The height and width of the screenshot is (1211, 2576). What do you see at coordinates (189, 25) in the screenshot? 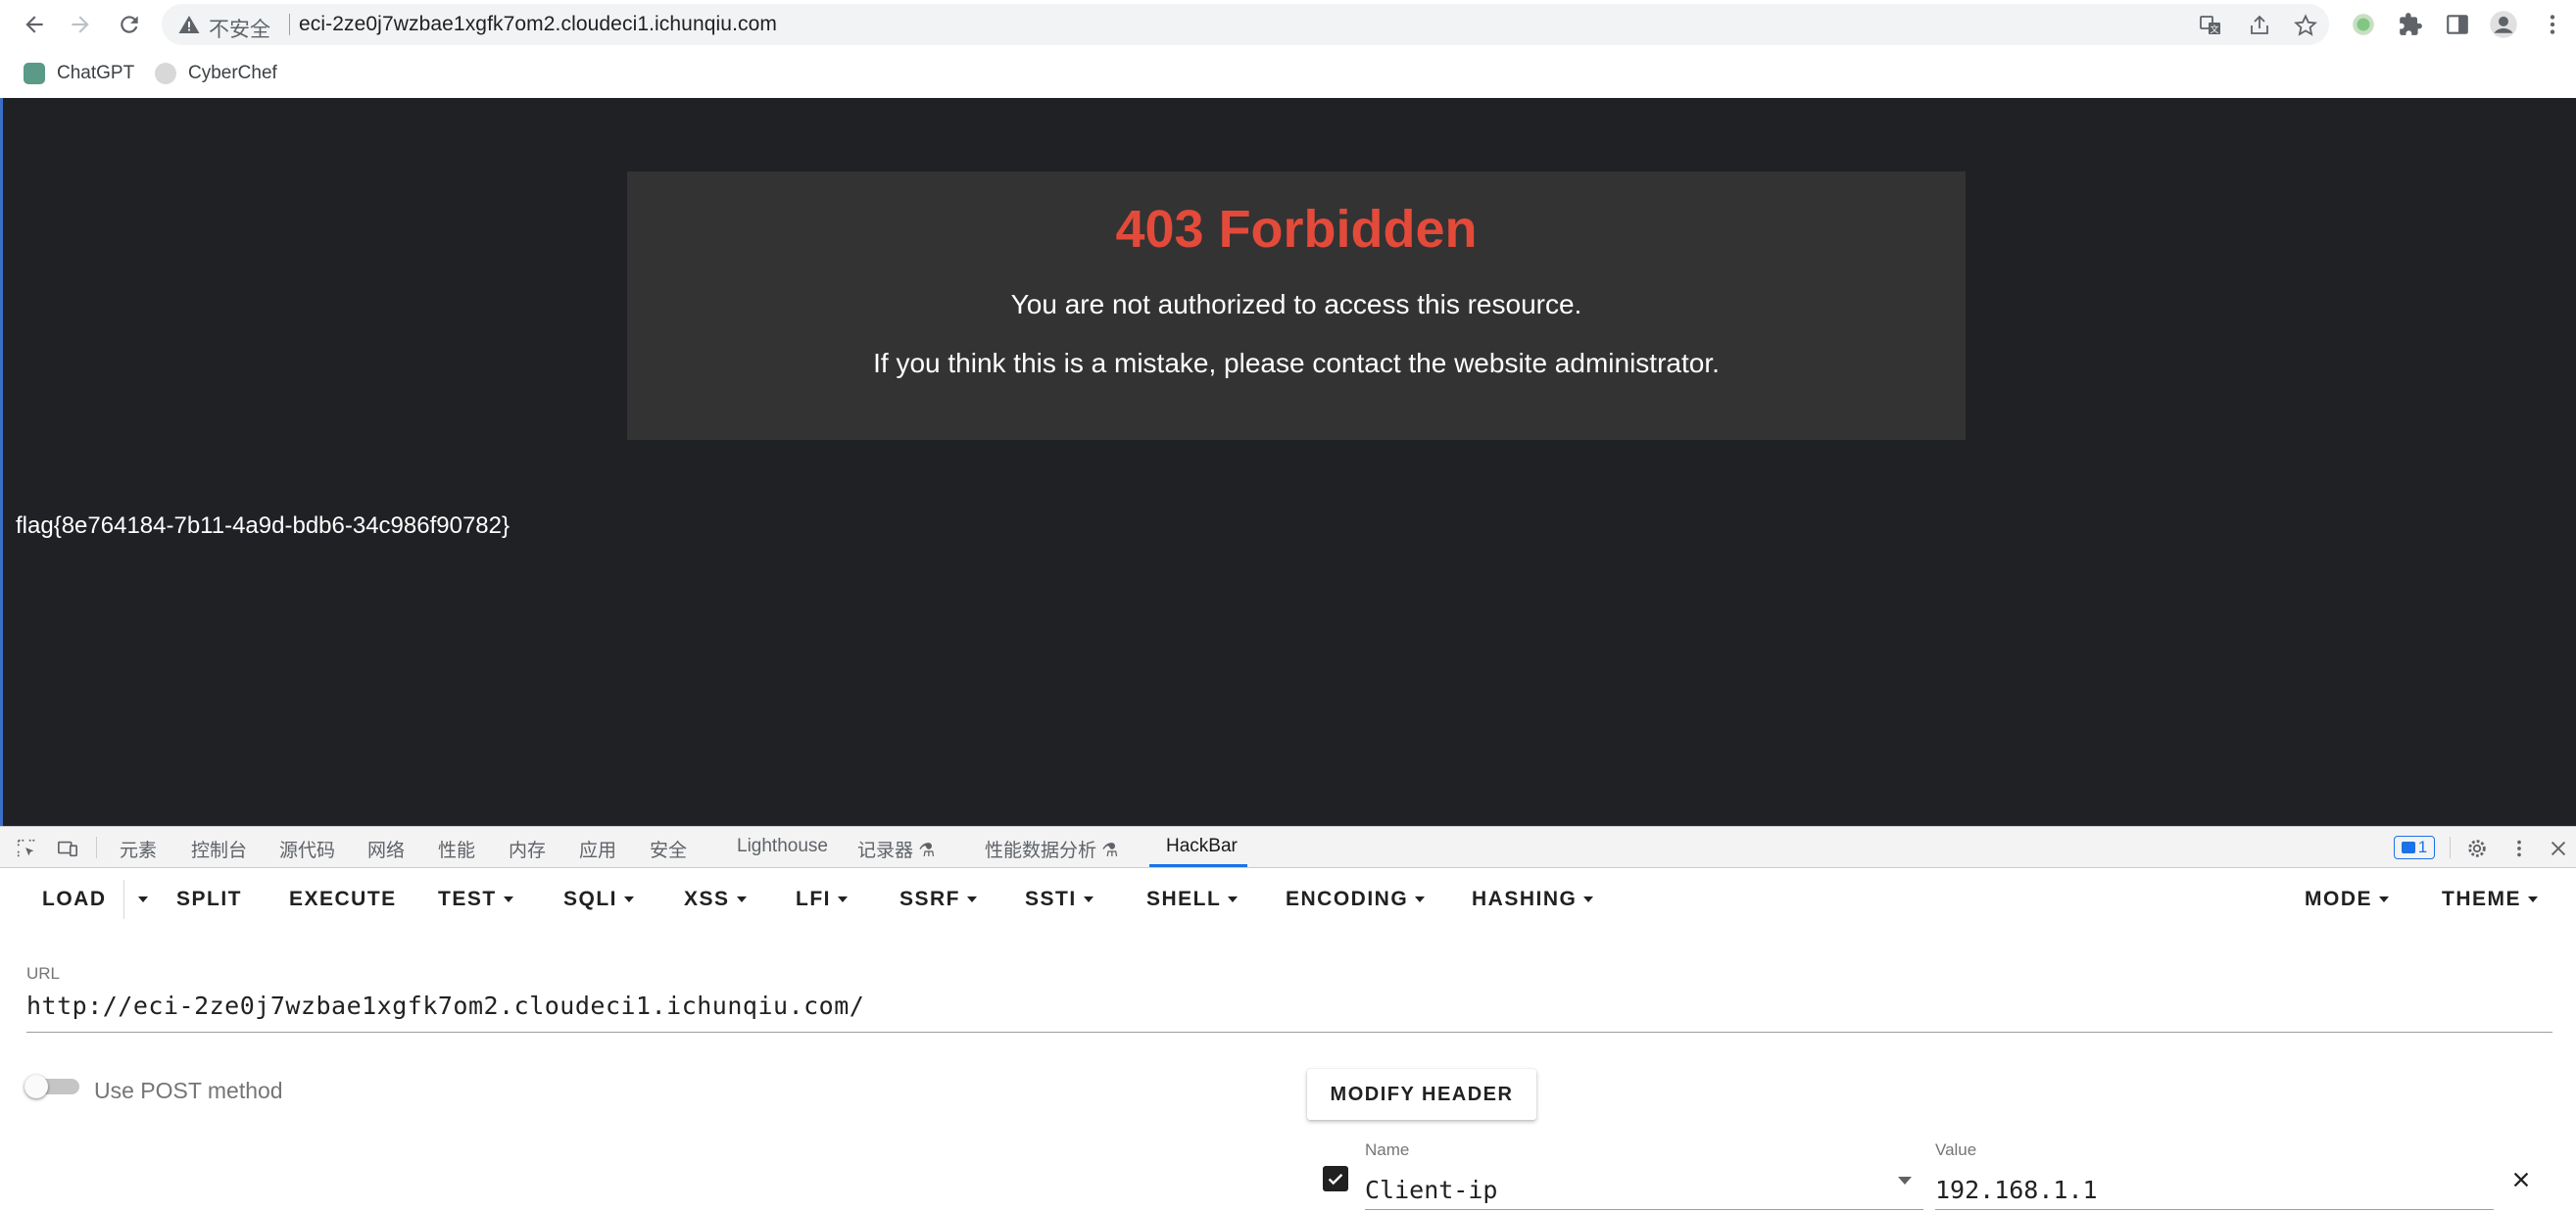
I see `warning-icon` at bounding box center [189, 25].